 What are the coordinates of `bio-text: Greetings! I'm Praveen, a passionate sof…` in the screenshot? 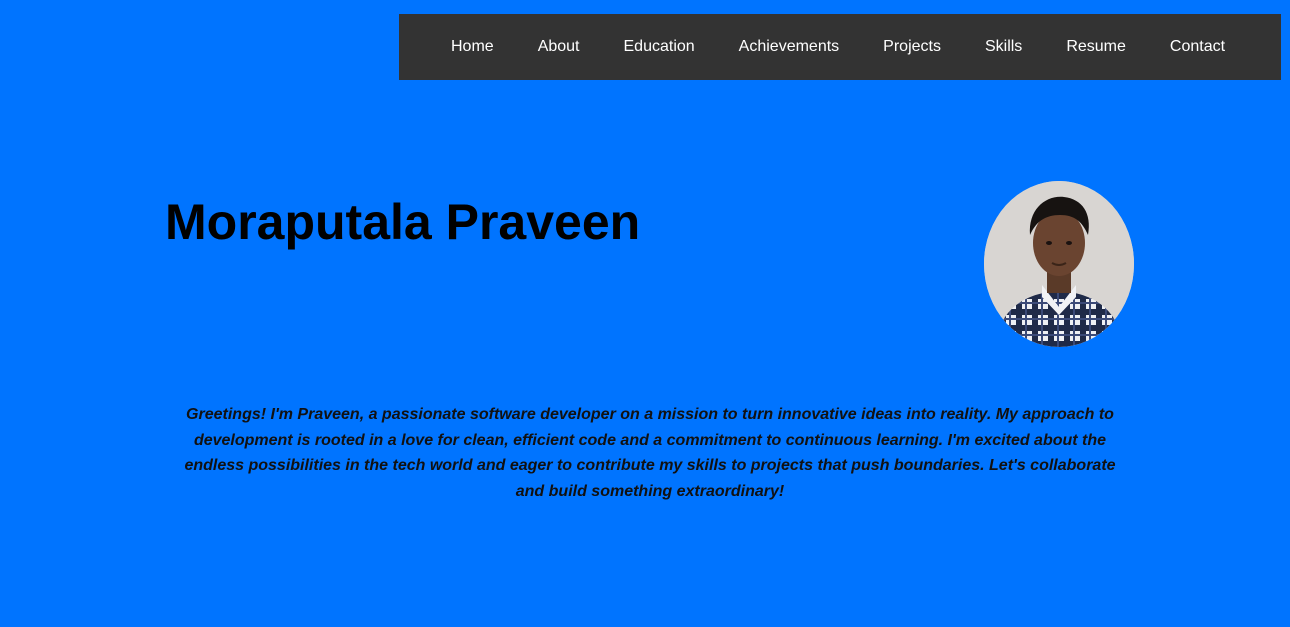 It's located at (650, 453).